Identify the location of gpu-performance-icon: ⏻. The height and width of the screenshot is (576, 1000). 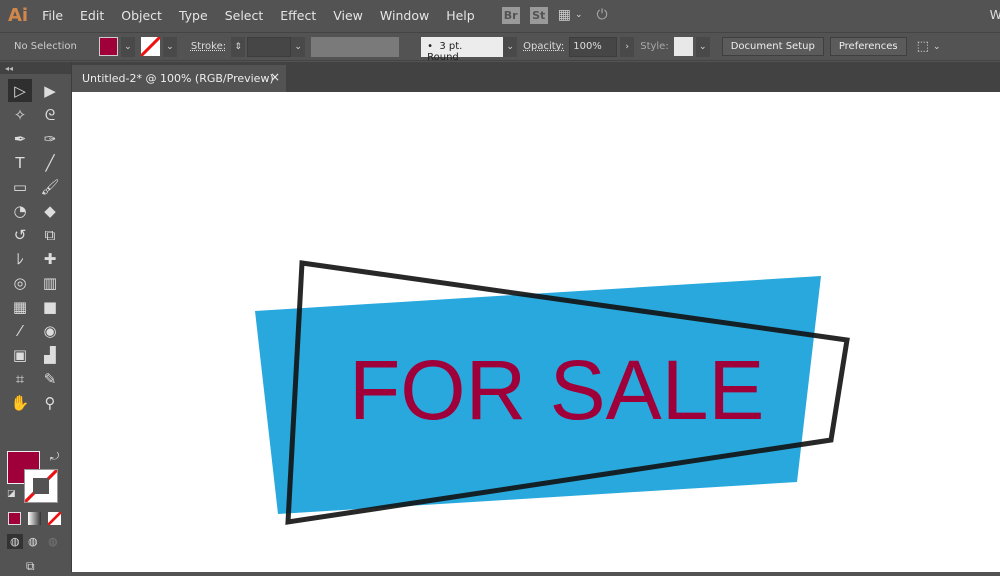
(601, 15).